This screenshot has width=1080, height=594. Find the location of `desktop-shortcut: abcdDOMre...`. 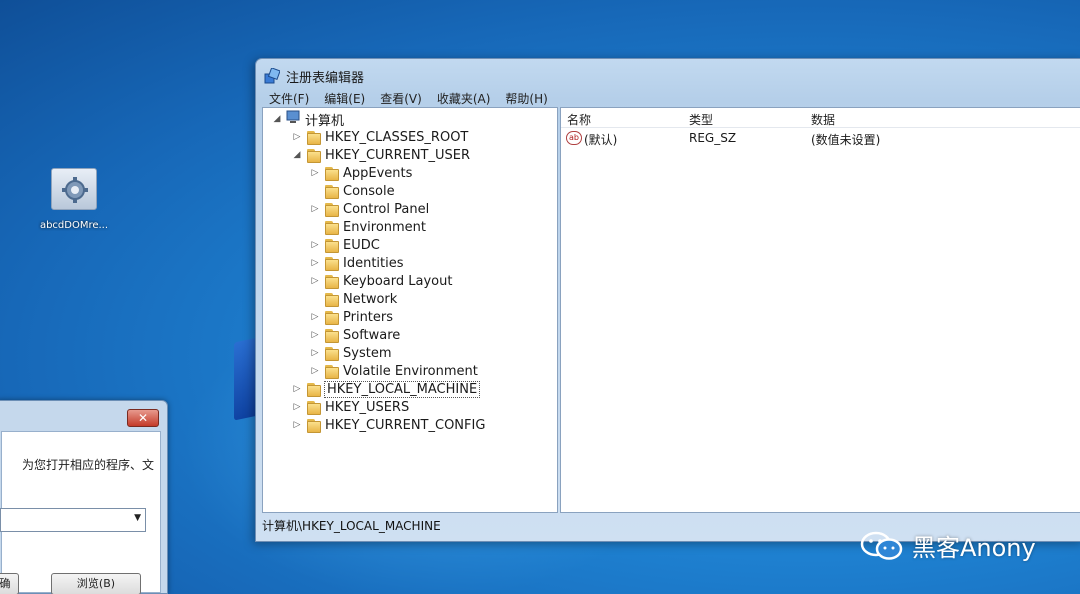

desktop-shortcut: abcdDOMre... is located at coordinates (74, 199).